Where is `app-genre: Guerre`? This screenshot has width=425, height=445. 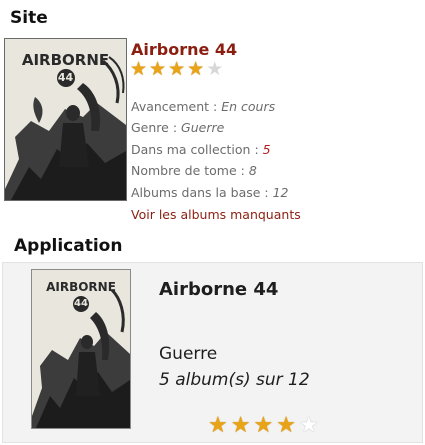
app-genre: Guerre is located at coordinates (188, 354).